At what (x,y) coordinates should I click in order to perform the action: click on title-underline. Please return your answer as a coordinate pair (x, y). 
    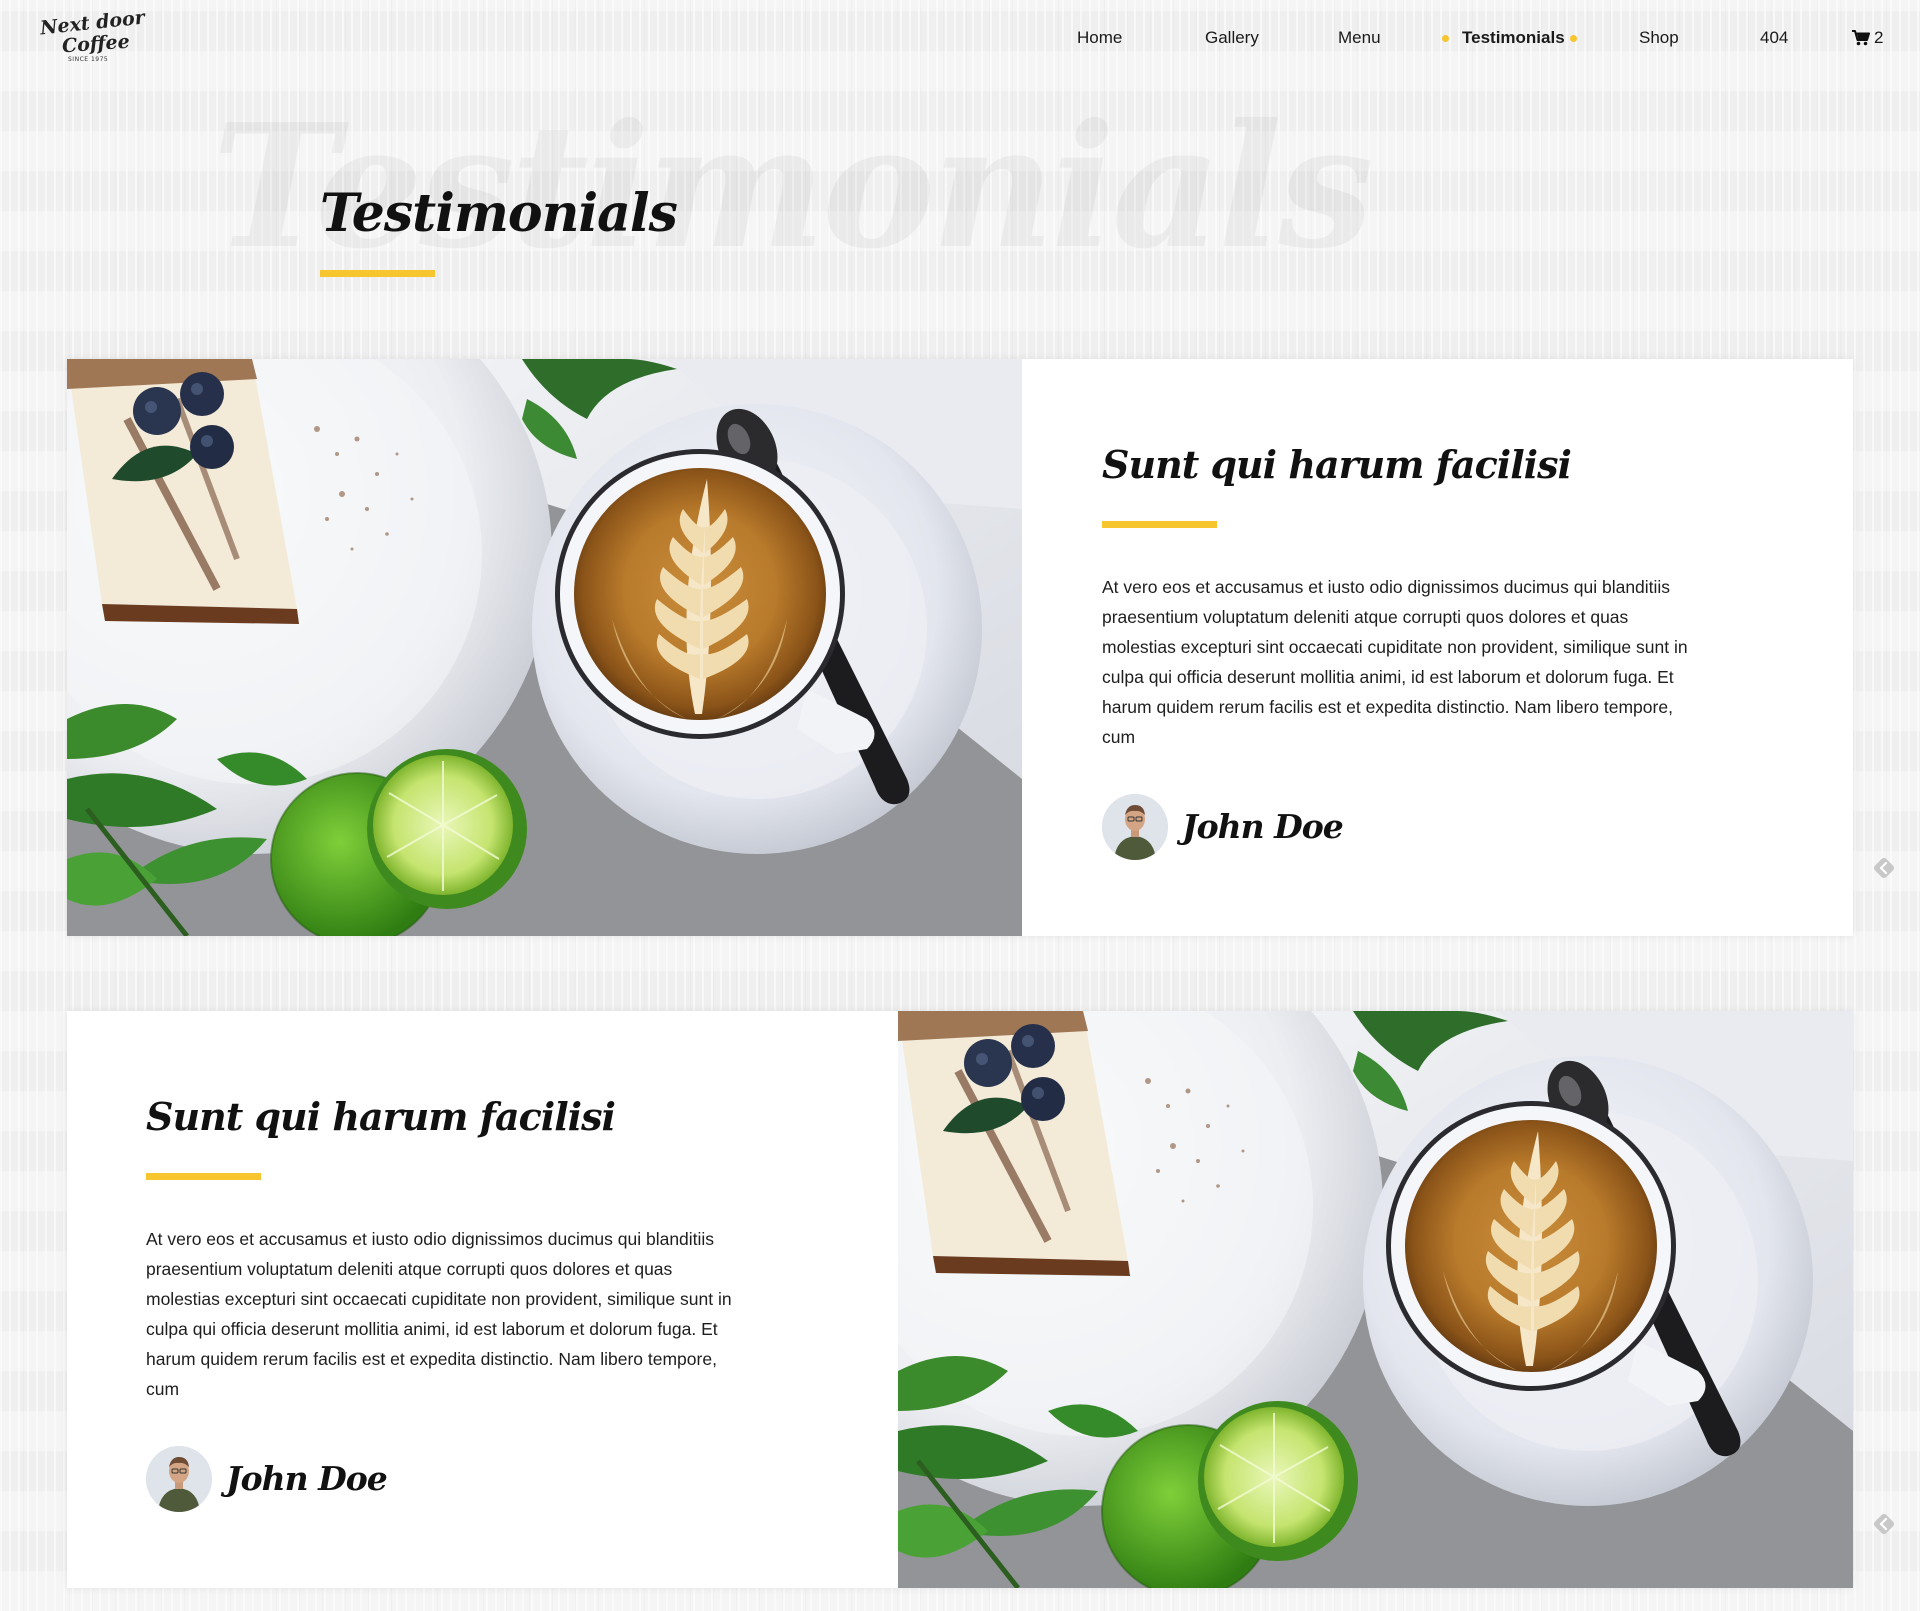
    Looking at the image, I should click on (377, 273).